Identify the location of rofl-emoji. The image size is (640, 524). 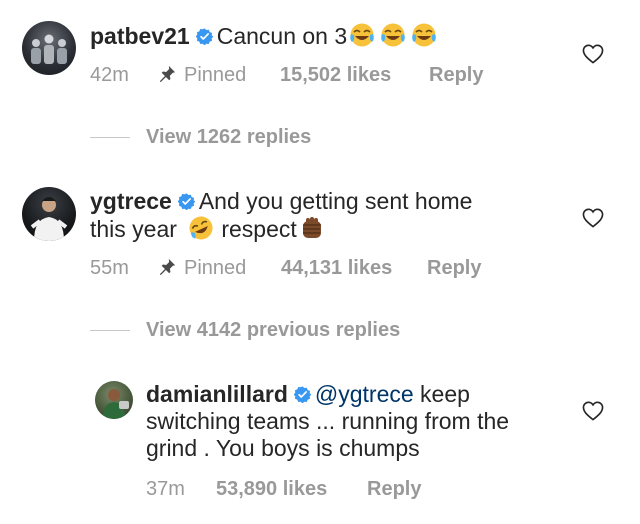
(201, 231).